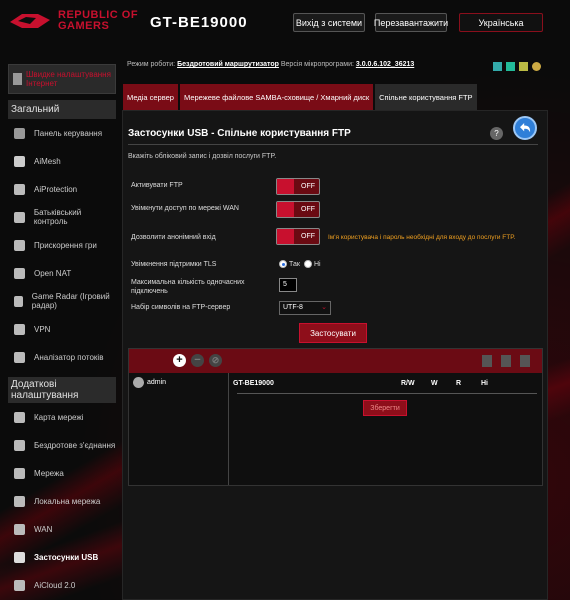  I want to click on perm-rw-header: R/W, so click(408, 383).